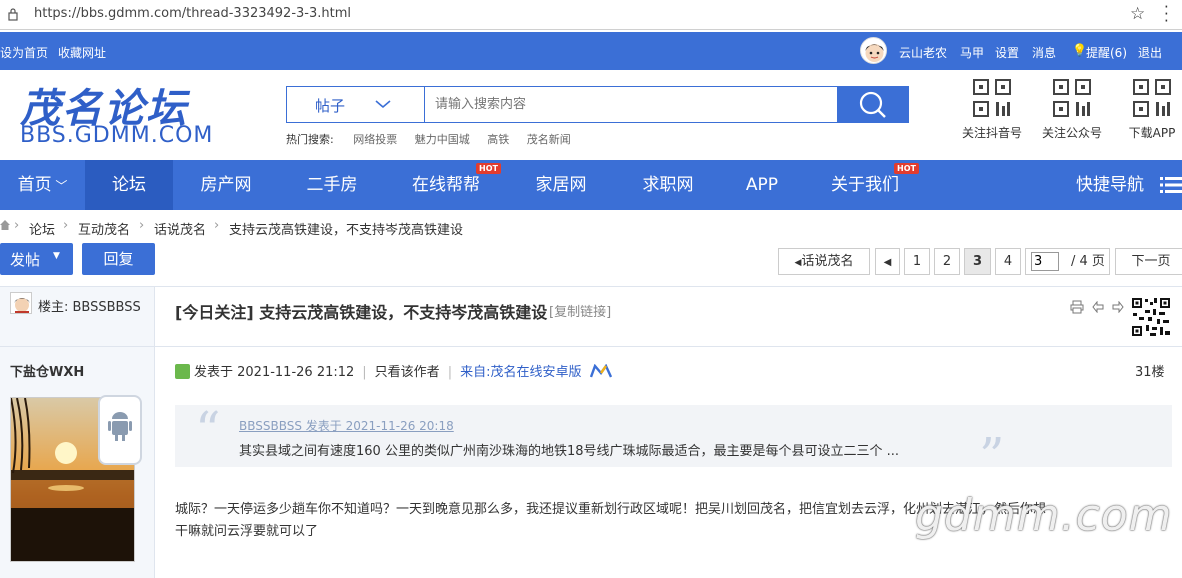 This screenshot has width=1182, height=578. Describe the element at coordinates (1152, 133) in the screenshot. I see `qr-label: 下载APP` at that location.